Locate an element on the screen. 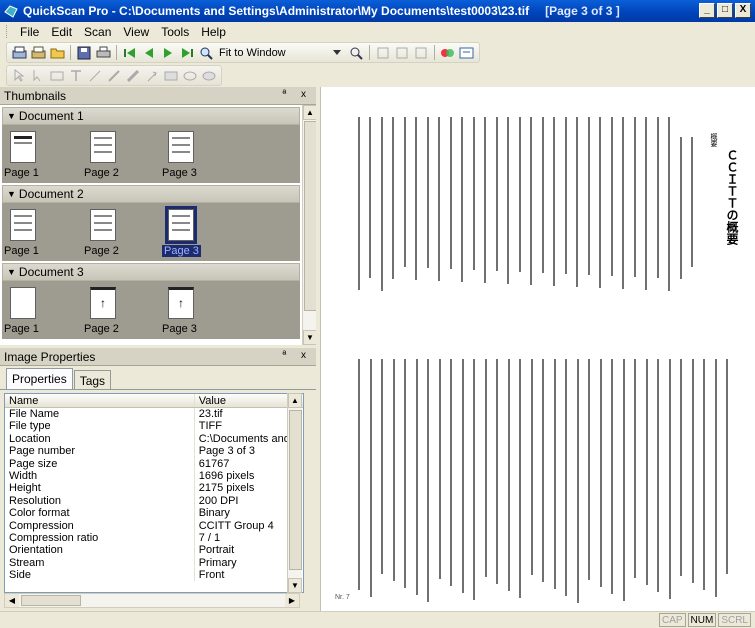 The height and width of the screenshot is (628, 755). scan-batch-icon is located at coordinates (38, 53).